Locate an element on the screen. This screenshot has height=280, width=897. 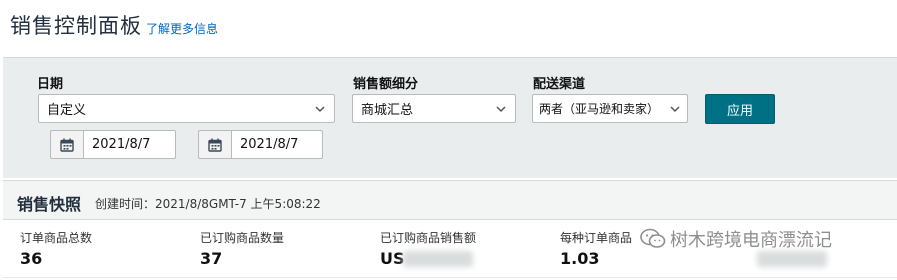
start-date-input: 2021/8/7 is located at coordinates (129, 144).